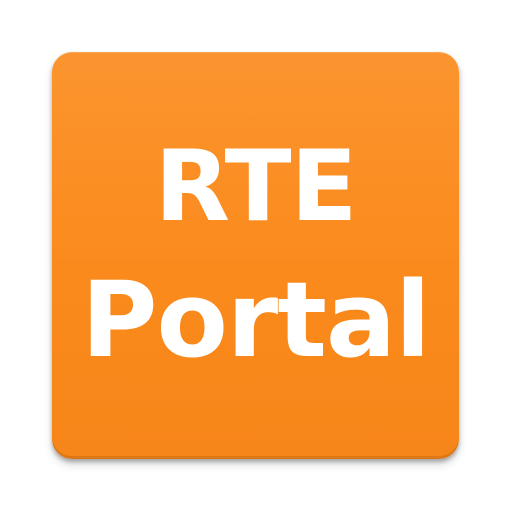  I want to click on icon-title-line-1: RTE, so click(256, 187).